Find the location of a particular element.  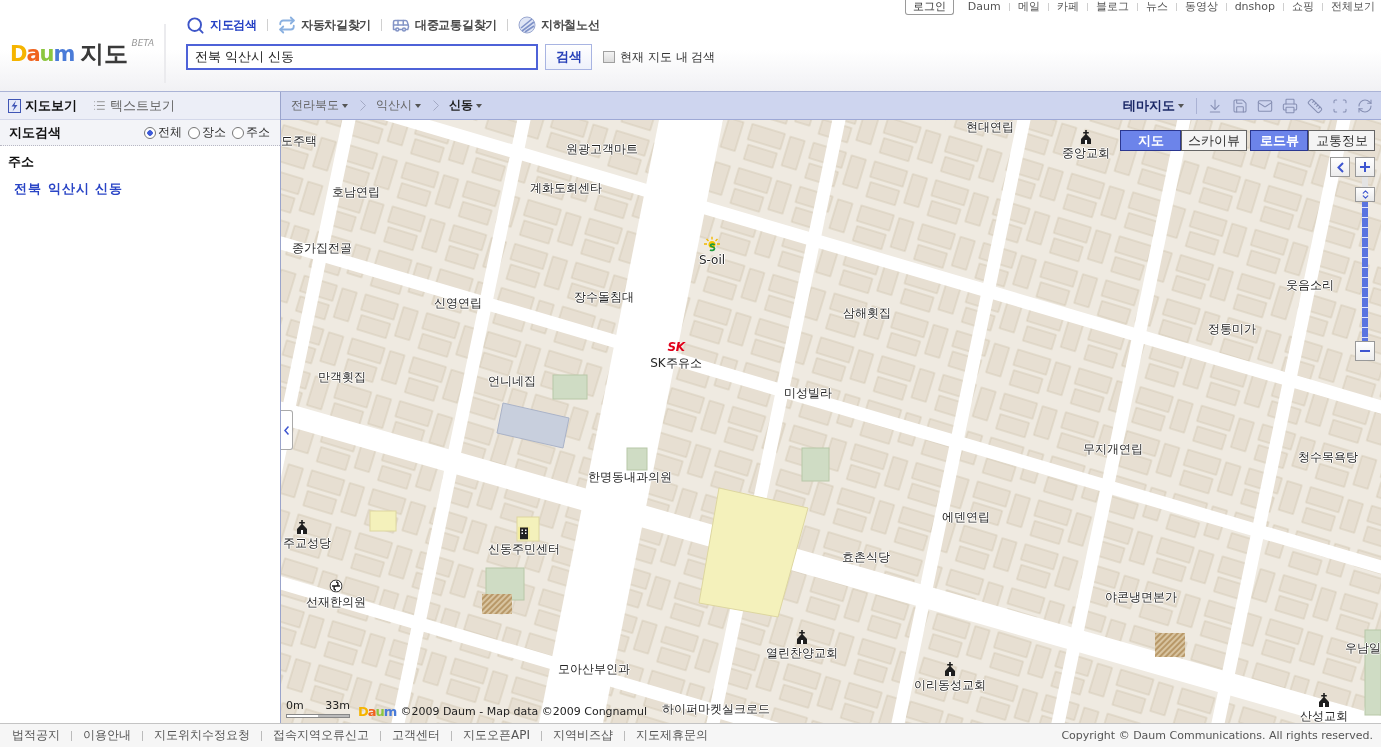

nav-tab: 지하철노선 is located at coordinates (558, 25).